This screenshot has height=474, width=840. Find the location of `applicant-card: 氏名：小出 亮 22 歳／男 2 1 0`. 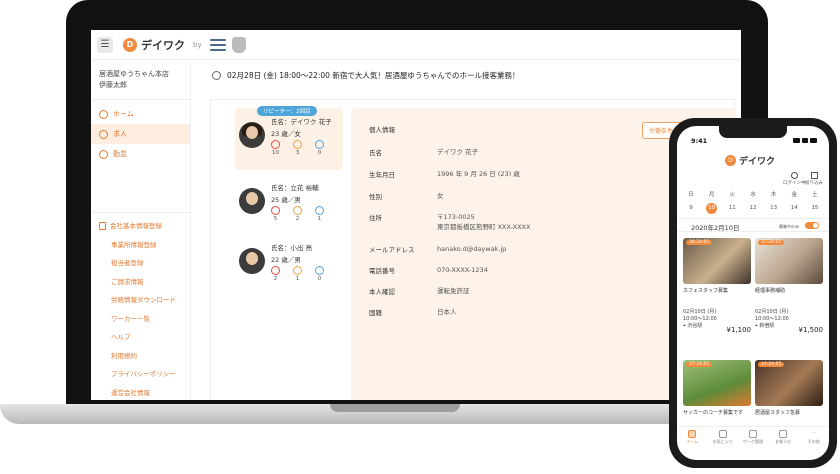

applicant-card: 氏名：小出 亮 22 歳／男 2 1 0 is located at coordinates (289, 262).